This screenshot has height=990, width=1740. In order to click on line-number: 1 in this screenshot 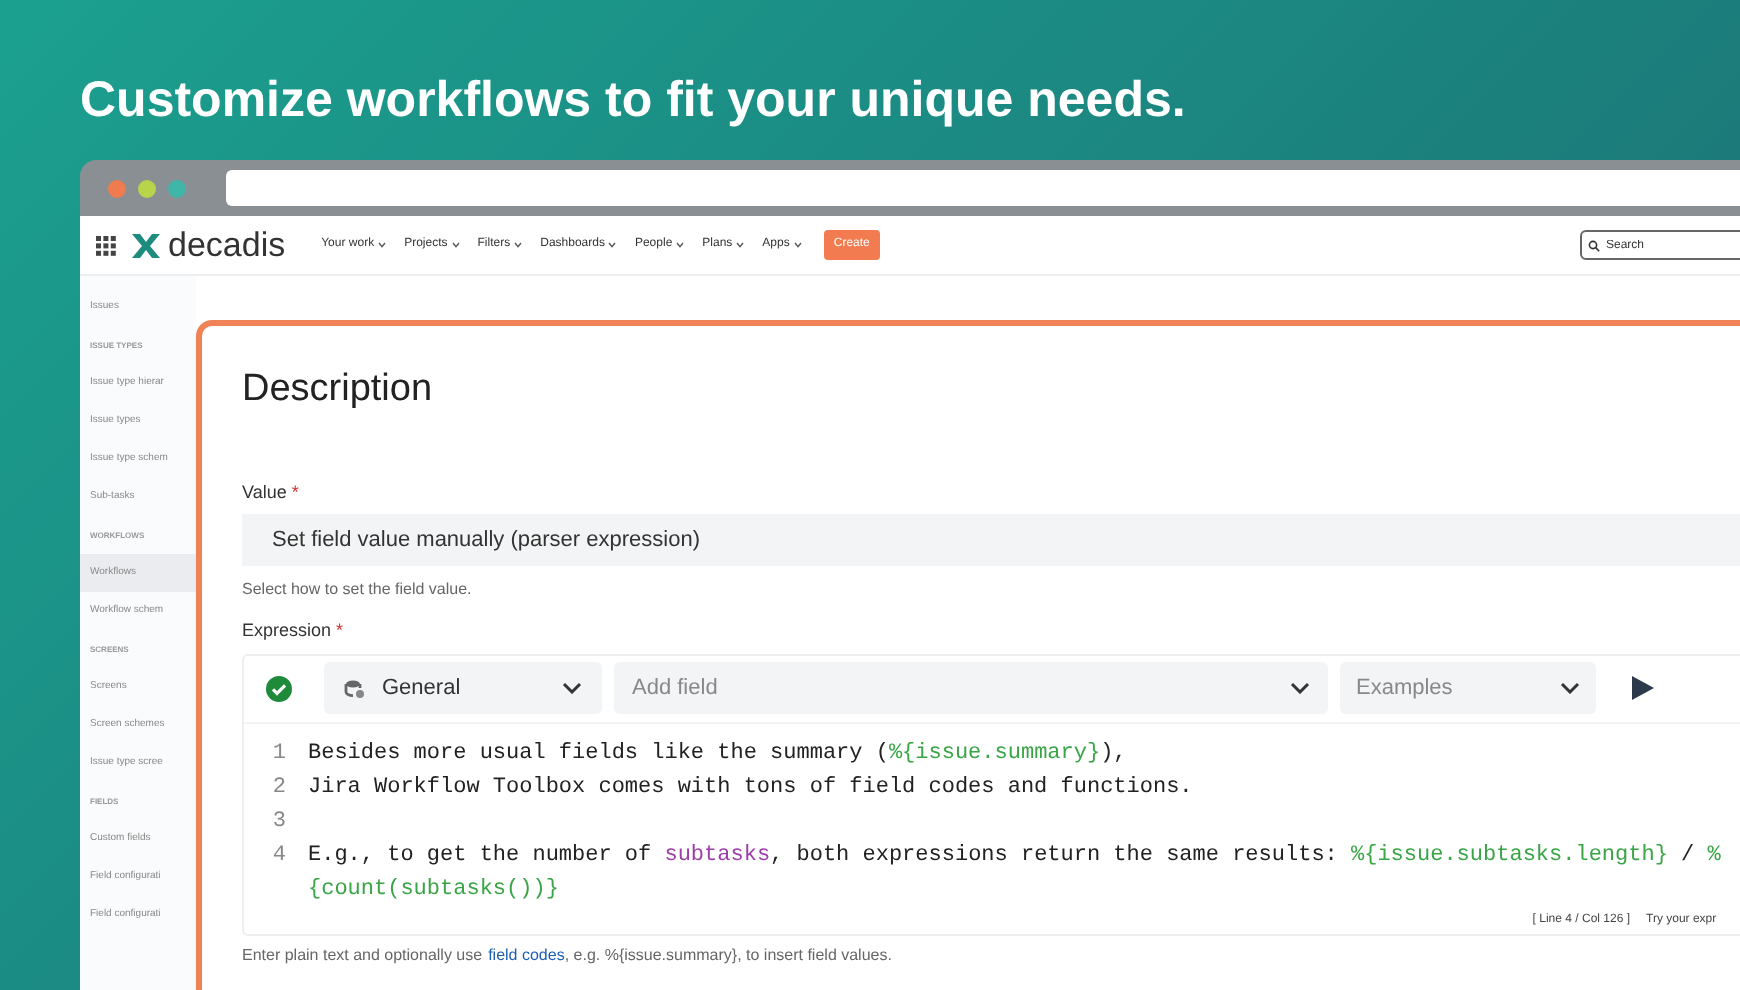, I will do `click(279, 754)`.